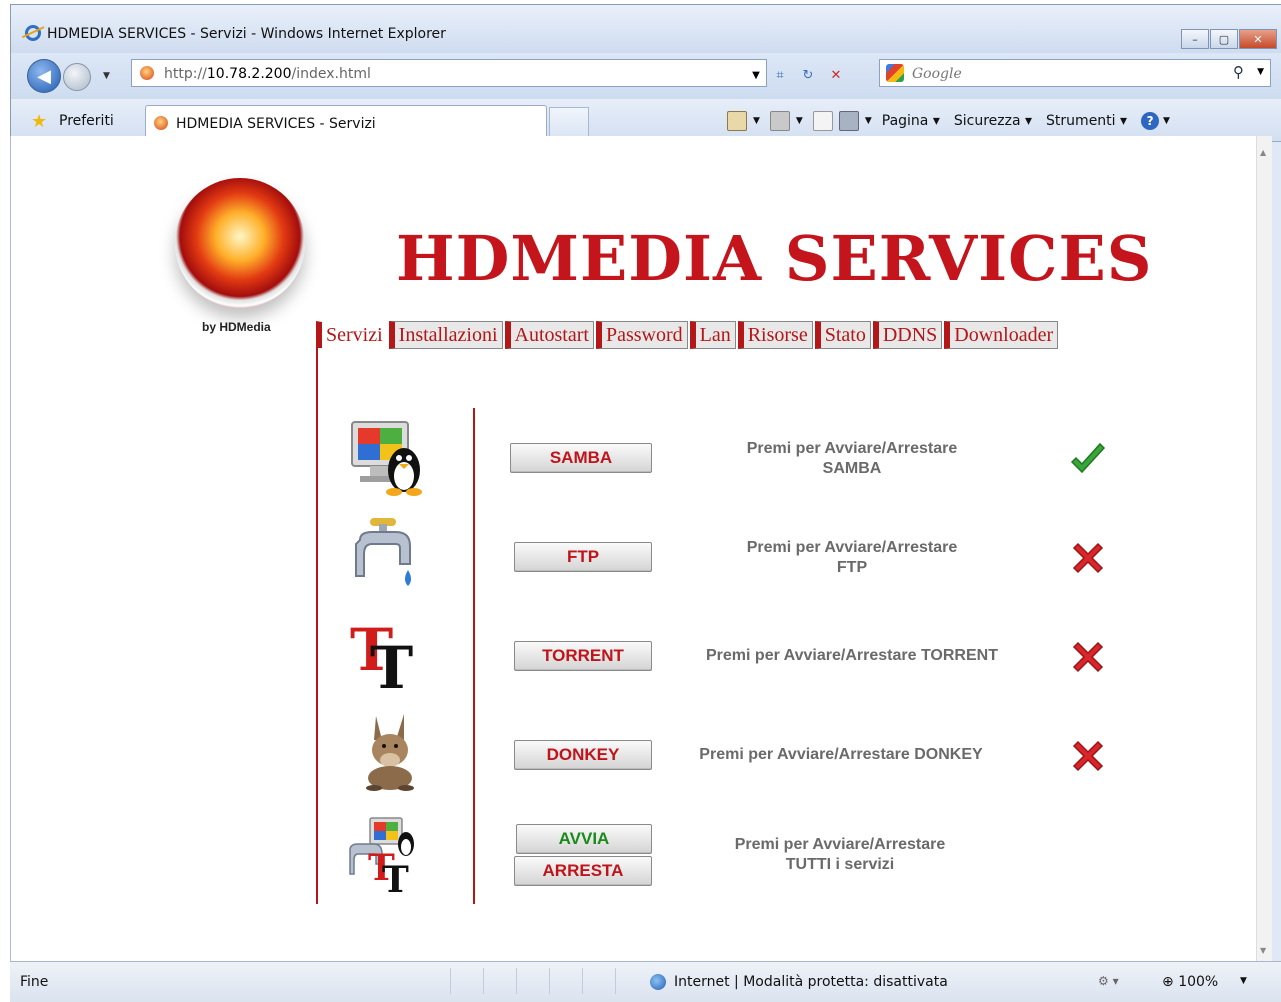 This screenshot has height=1002, width=1281. Describe the element at coordinates (549, 335) in the screenshot. I see `tab-autostart: Autostart` at that location.